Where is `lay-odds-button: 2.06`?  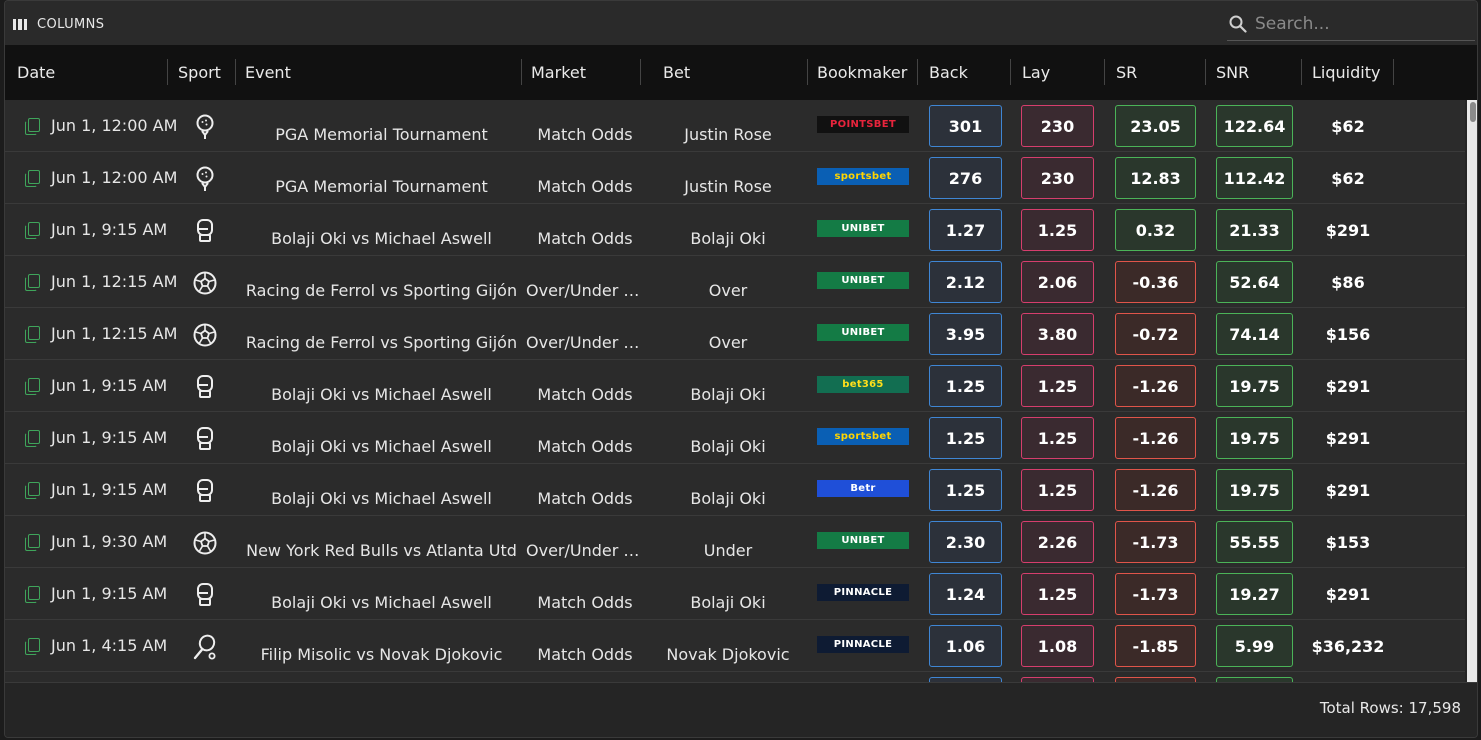 lay-odds-button: 2.06 is located at coordinates (1057, 282).